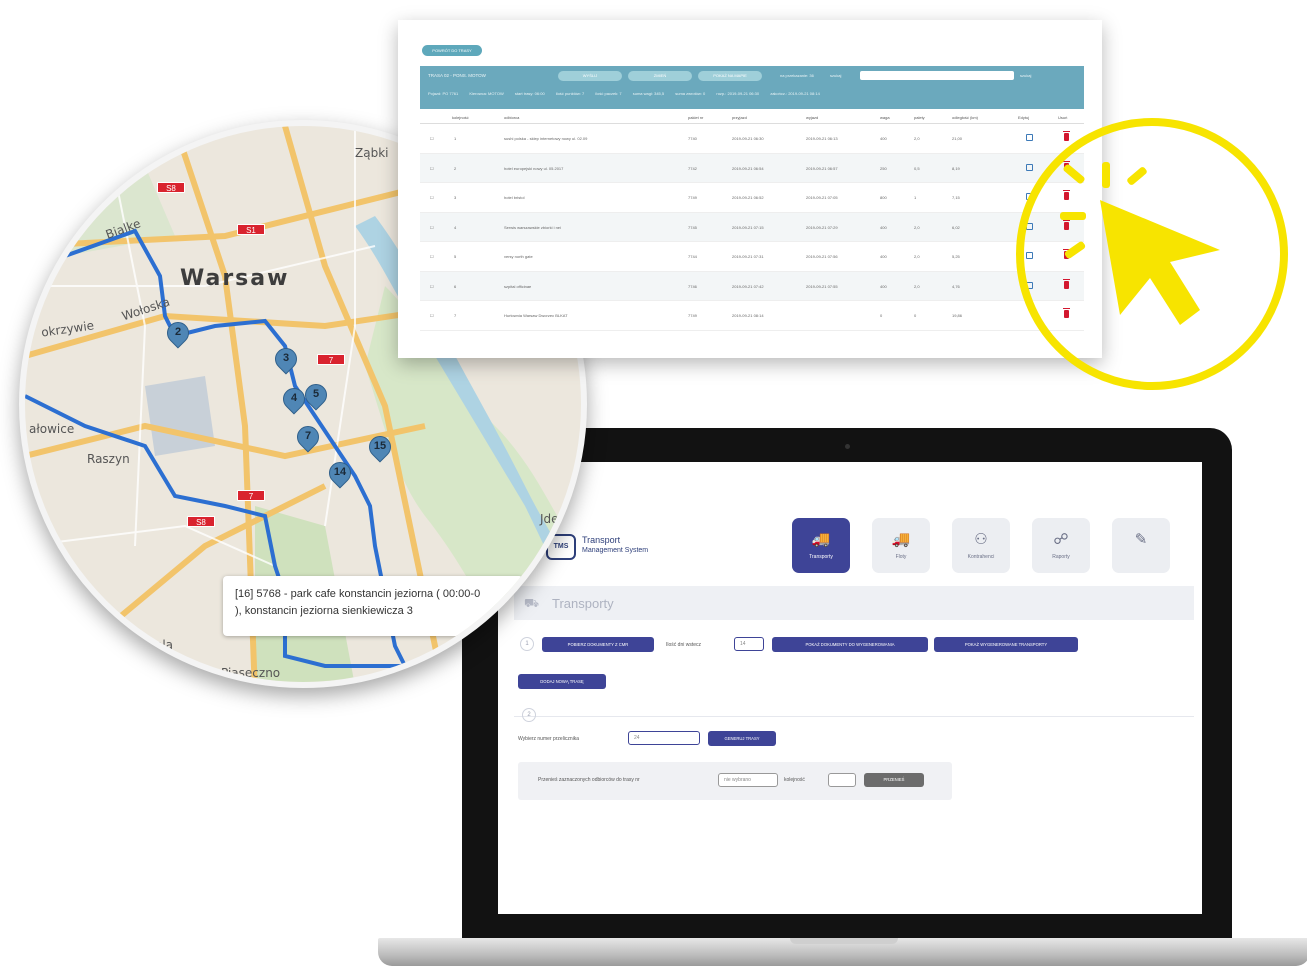 This screenshot has height=974, width=1307. Describe the element at coordinates (380, 448) in the screenshot. I see `route-marker: 15` at that location.